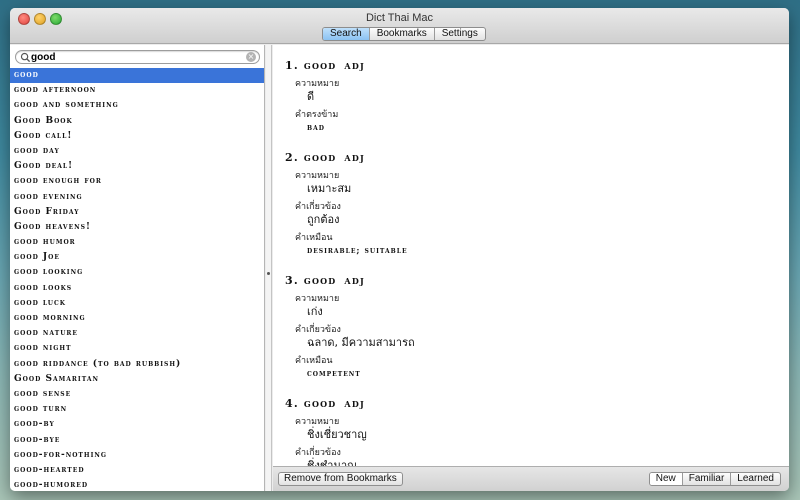 This screenshot has width=800, height=500. I want to click on word-list-item: Good Samaritan, so click(137, 379).